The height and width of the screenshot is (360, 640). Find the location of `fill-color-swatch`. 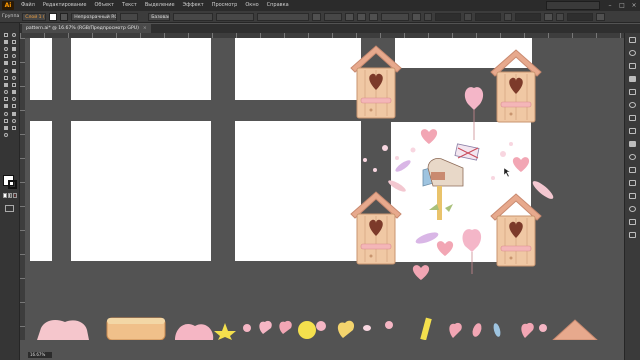

fill-color-swatch is located at coordinates (53, 16).